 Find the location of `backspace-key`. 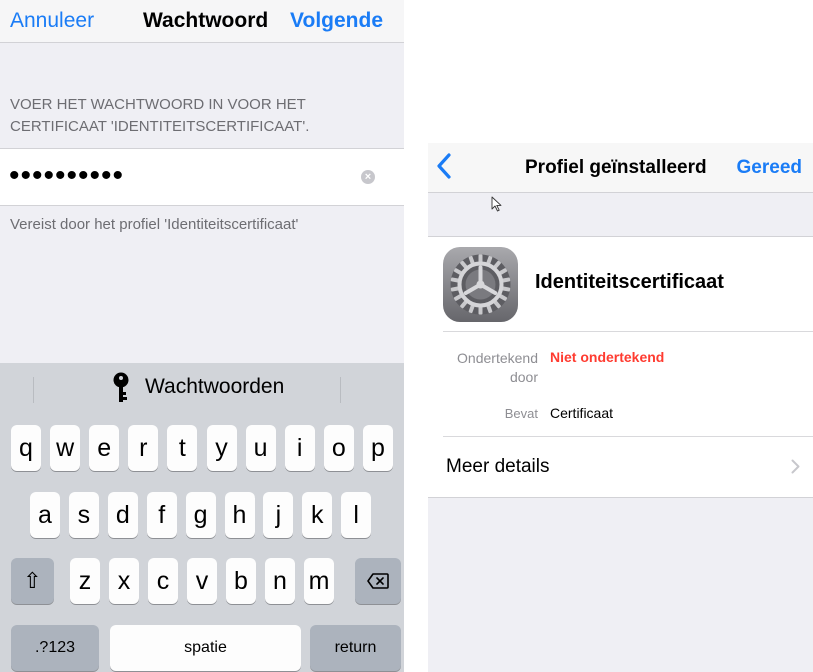

backspace-key is located at coordinates (378, 581).